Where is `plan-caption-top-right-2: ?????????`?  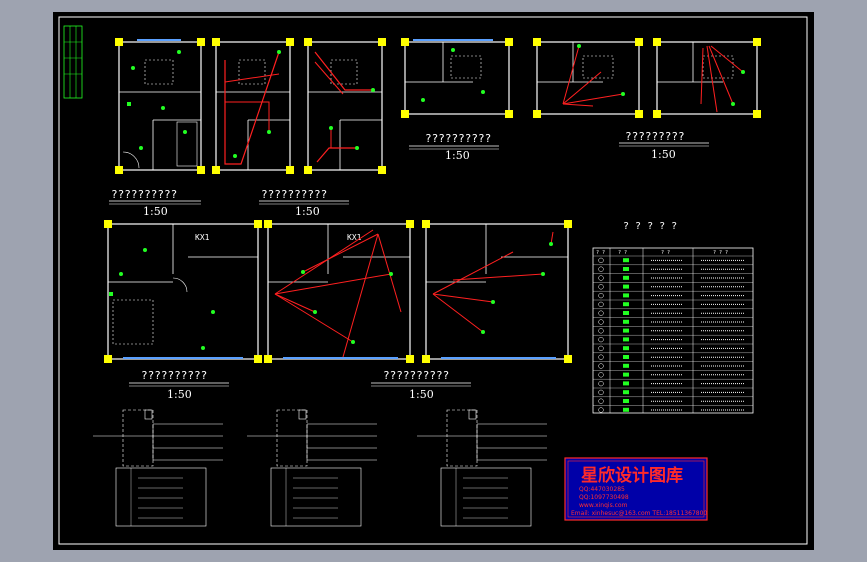 plan-caption-top-right-2: ????????? is located at coordinates (655, 136).